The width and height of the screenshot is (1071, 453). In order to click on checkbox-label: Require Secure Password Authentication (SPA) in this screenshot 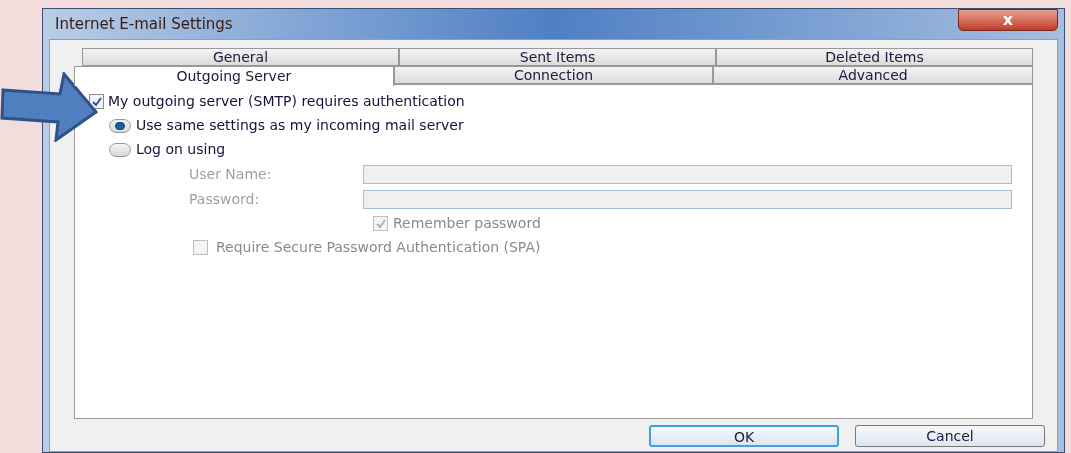, I will do `click(378, 247)`.